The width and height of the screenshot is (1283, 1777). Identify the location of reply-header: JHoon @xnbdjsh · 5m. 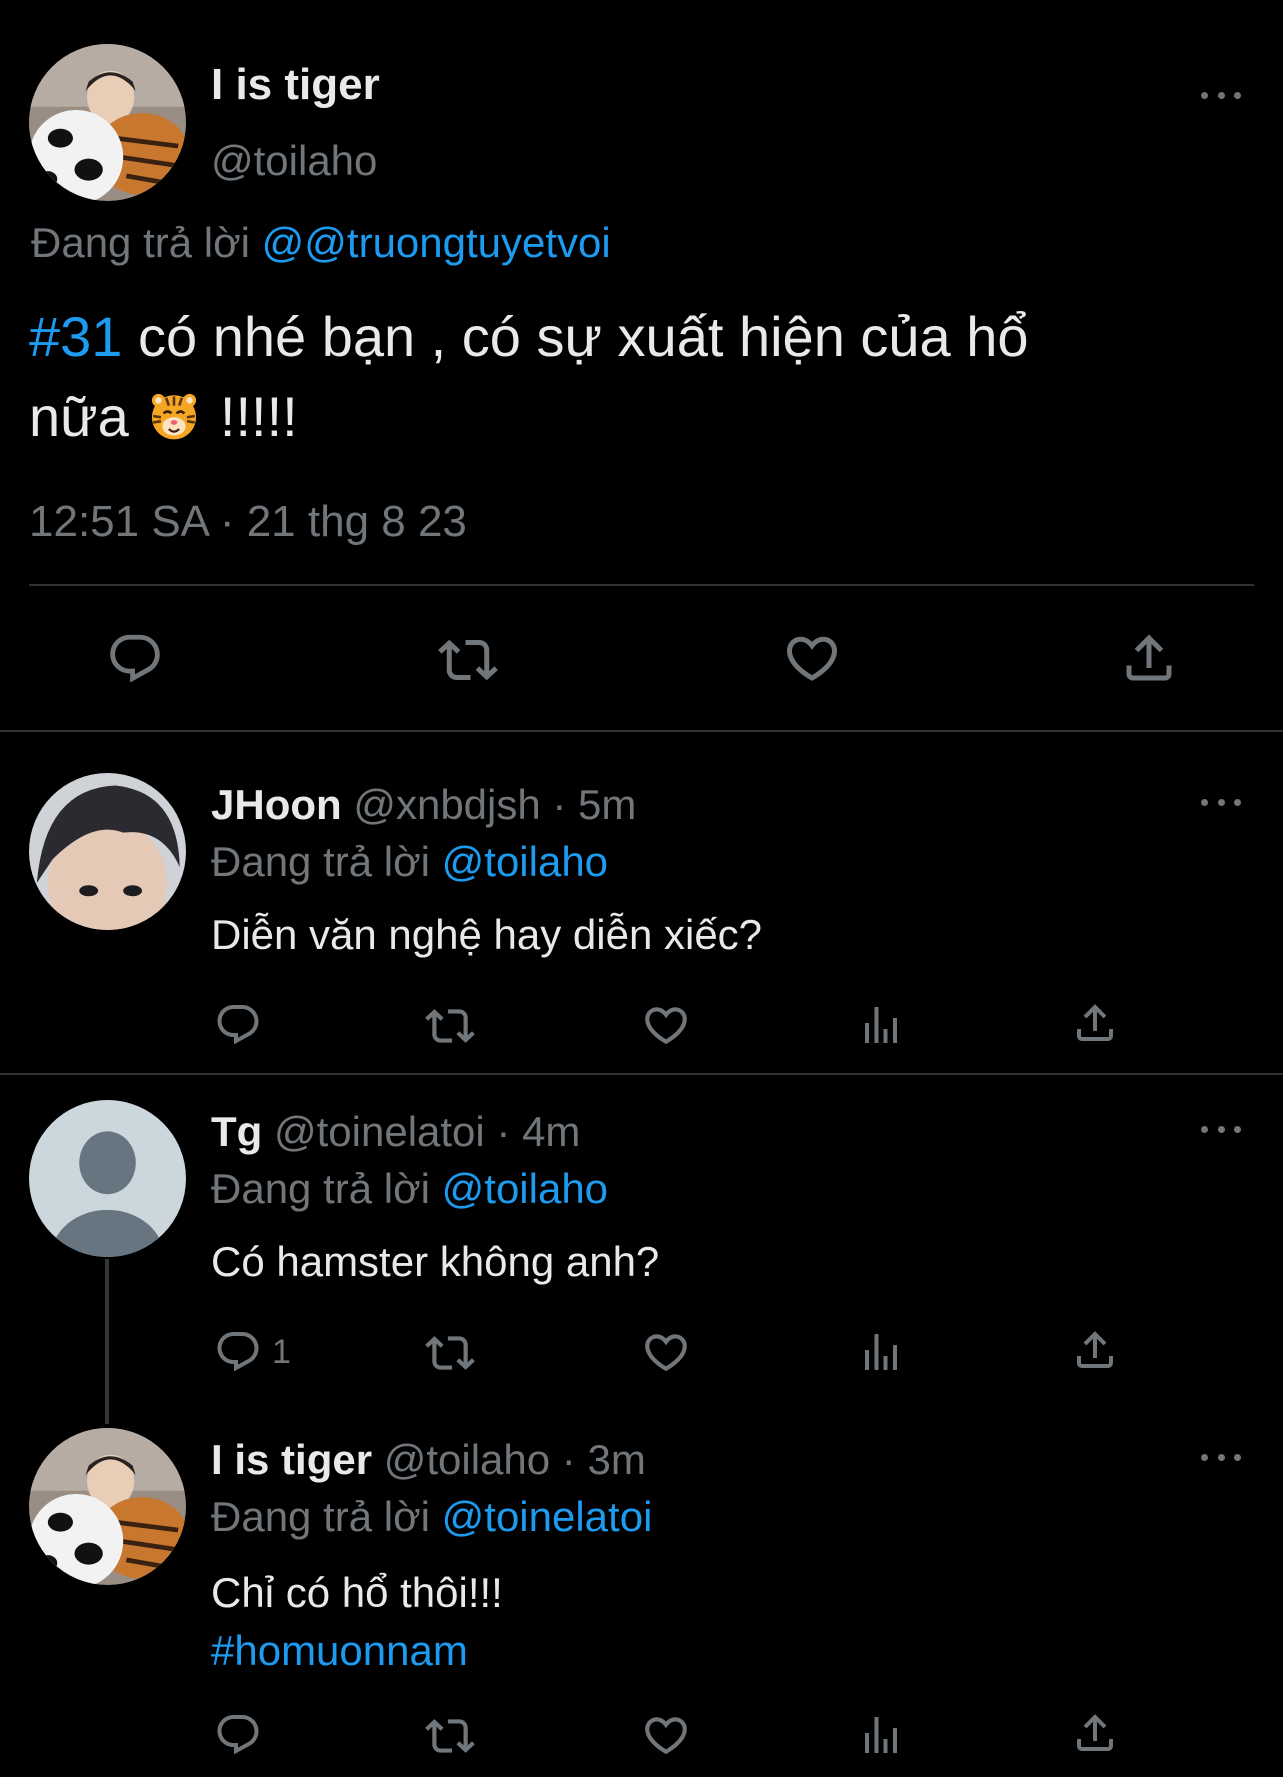
(423, 805).